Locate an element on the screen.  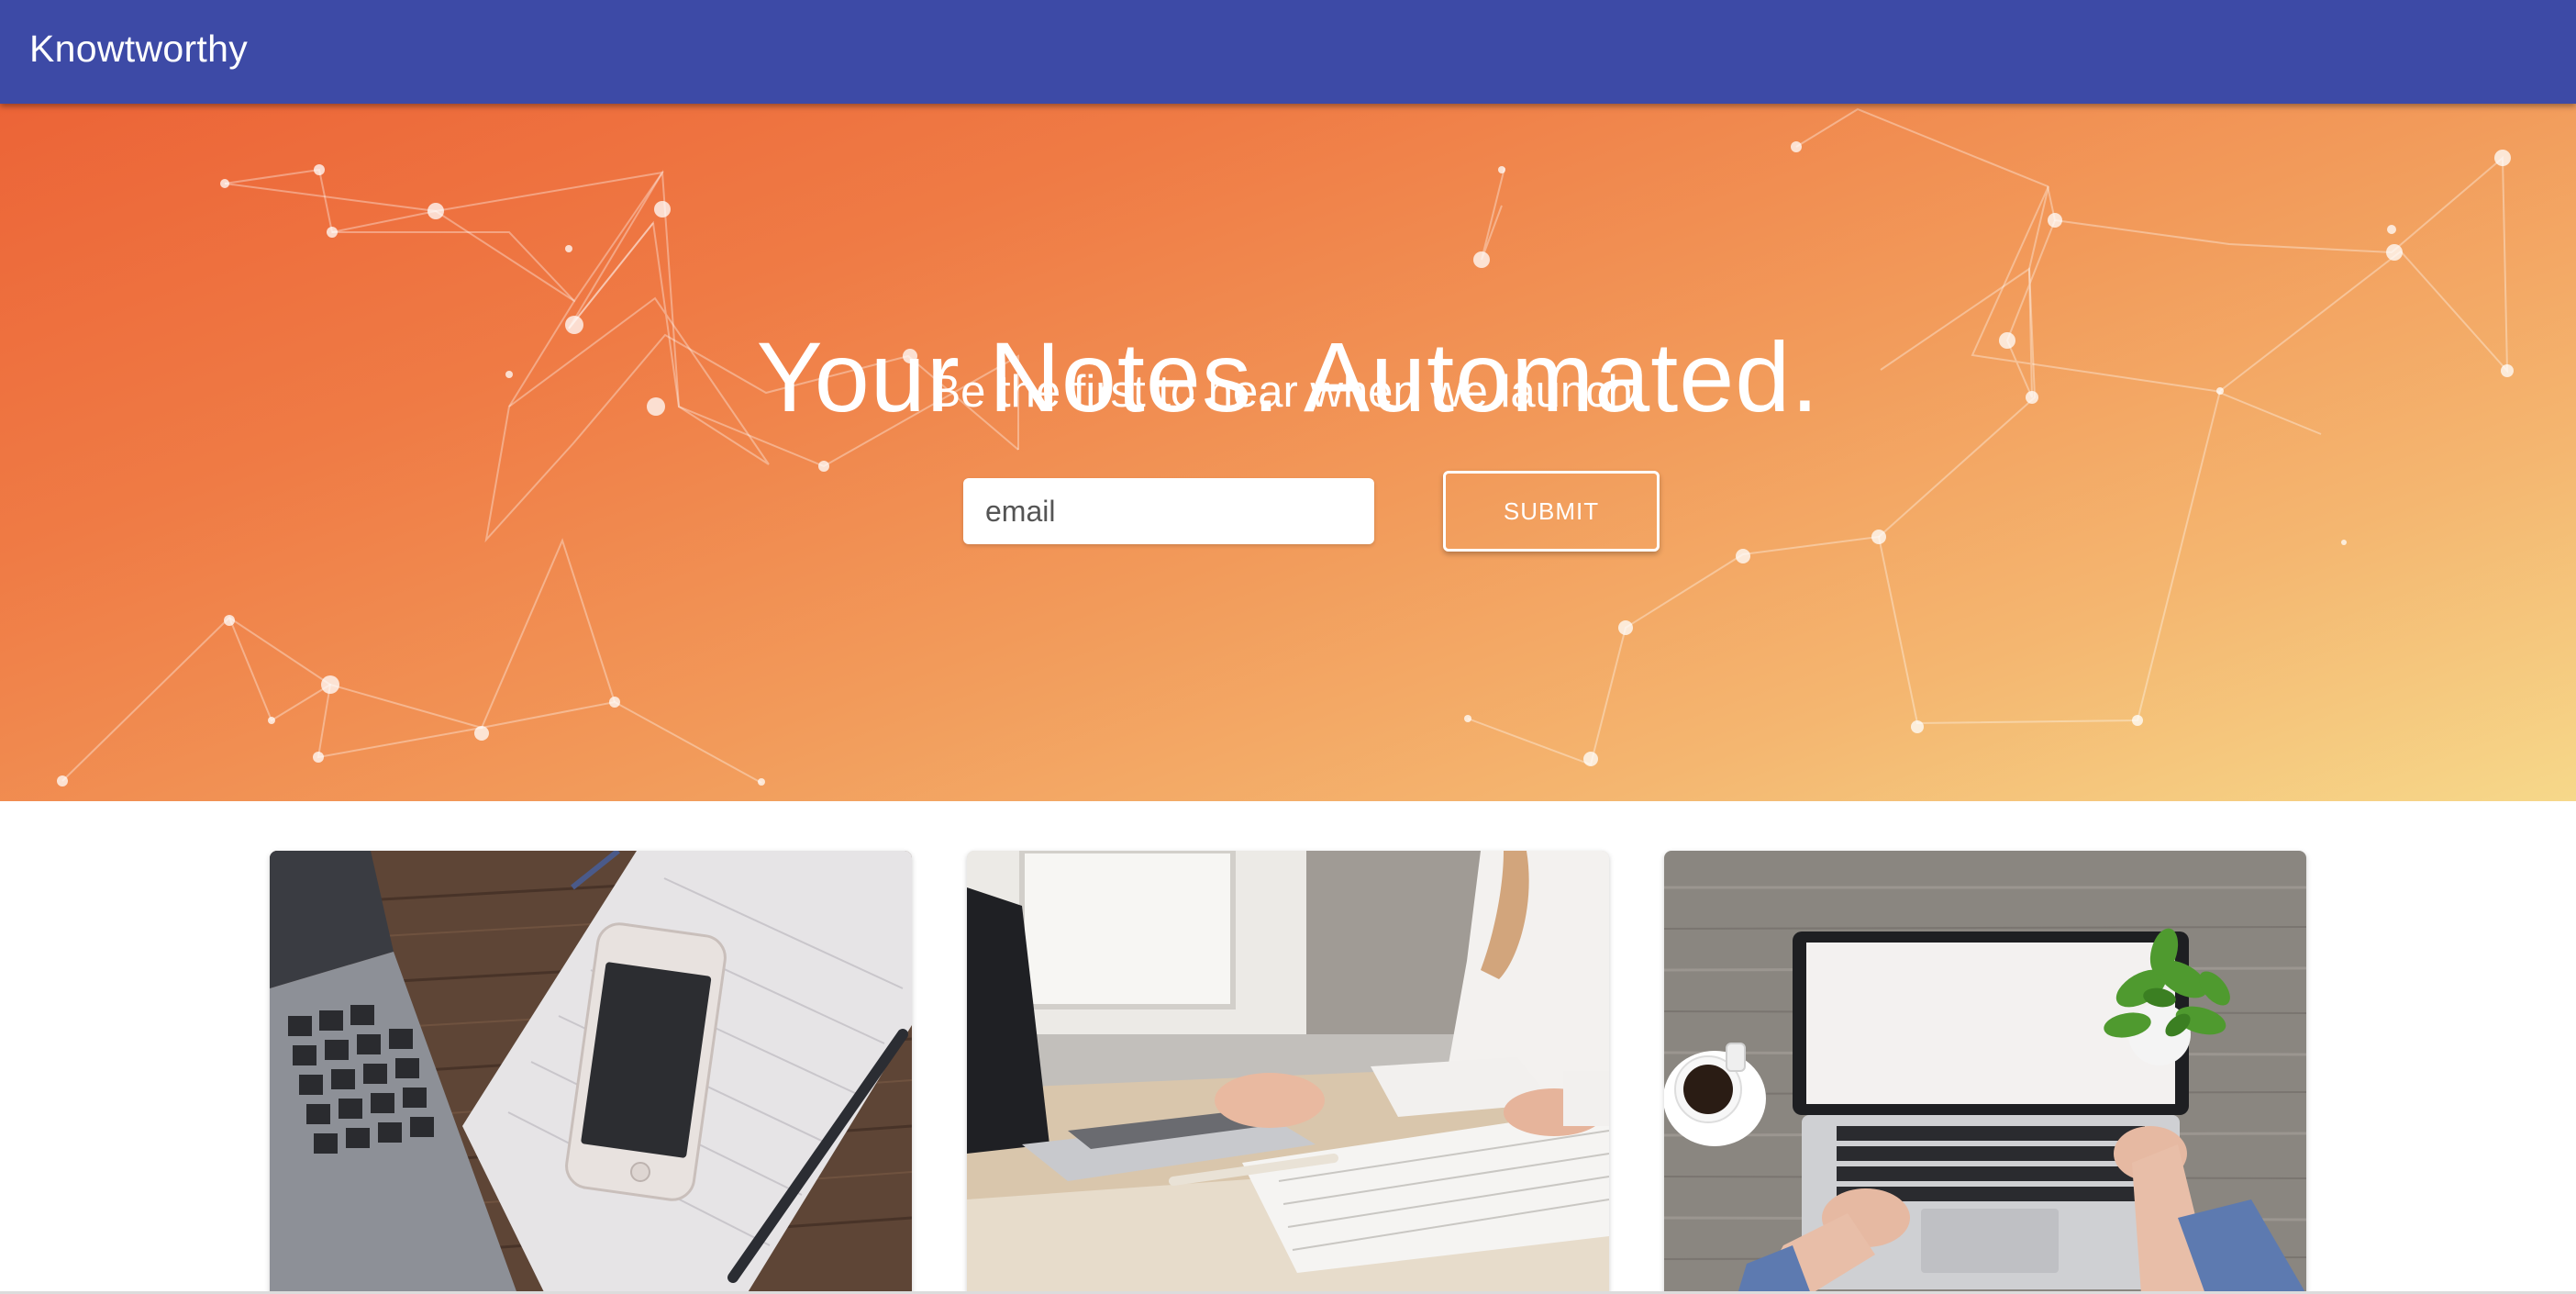
card-overhead-laptop is located at coordinates (1985, 1072).